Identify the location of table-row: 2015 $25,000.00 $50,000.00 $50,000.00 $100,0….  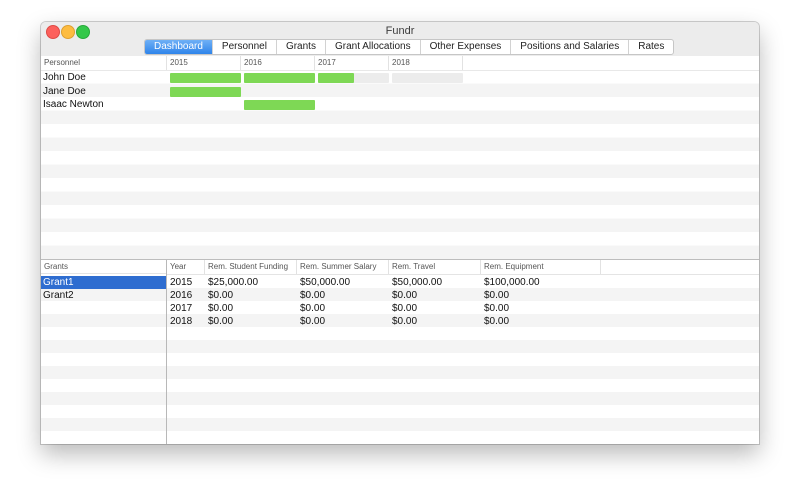
(463, 282).